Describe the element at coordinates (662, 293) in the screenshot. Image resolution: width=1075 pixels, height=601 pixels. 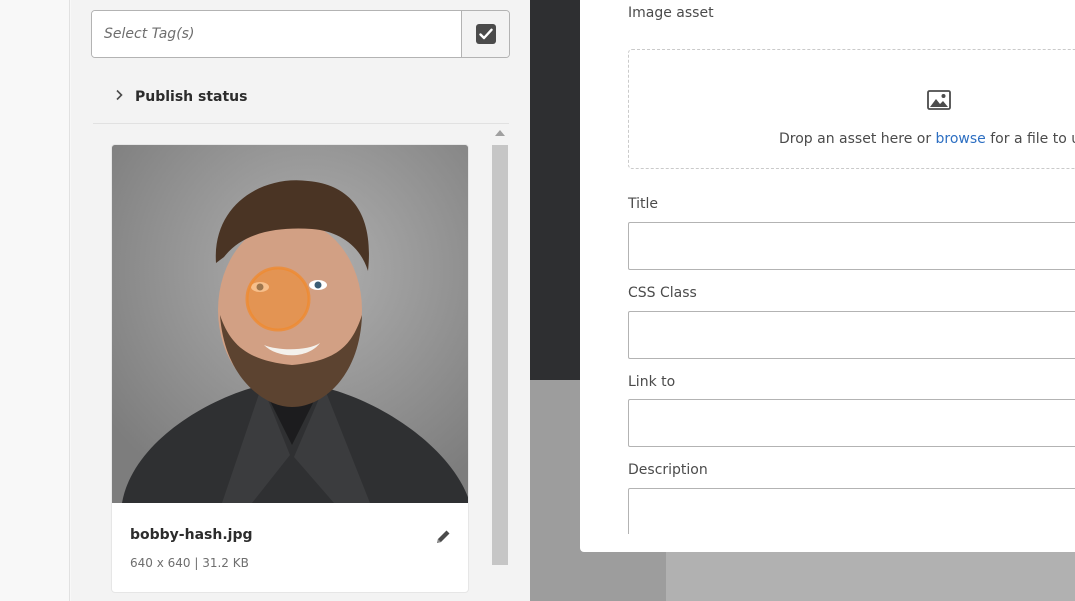
I see `css-class-label: CSS Class` at that location.